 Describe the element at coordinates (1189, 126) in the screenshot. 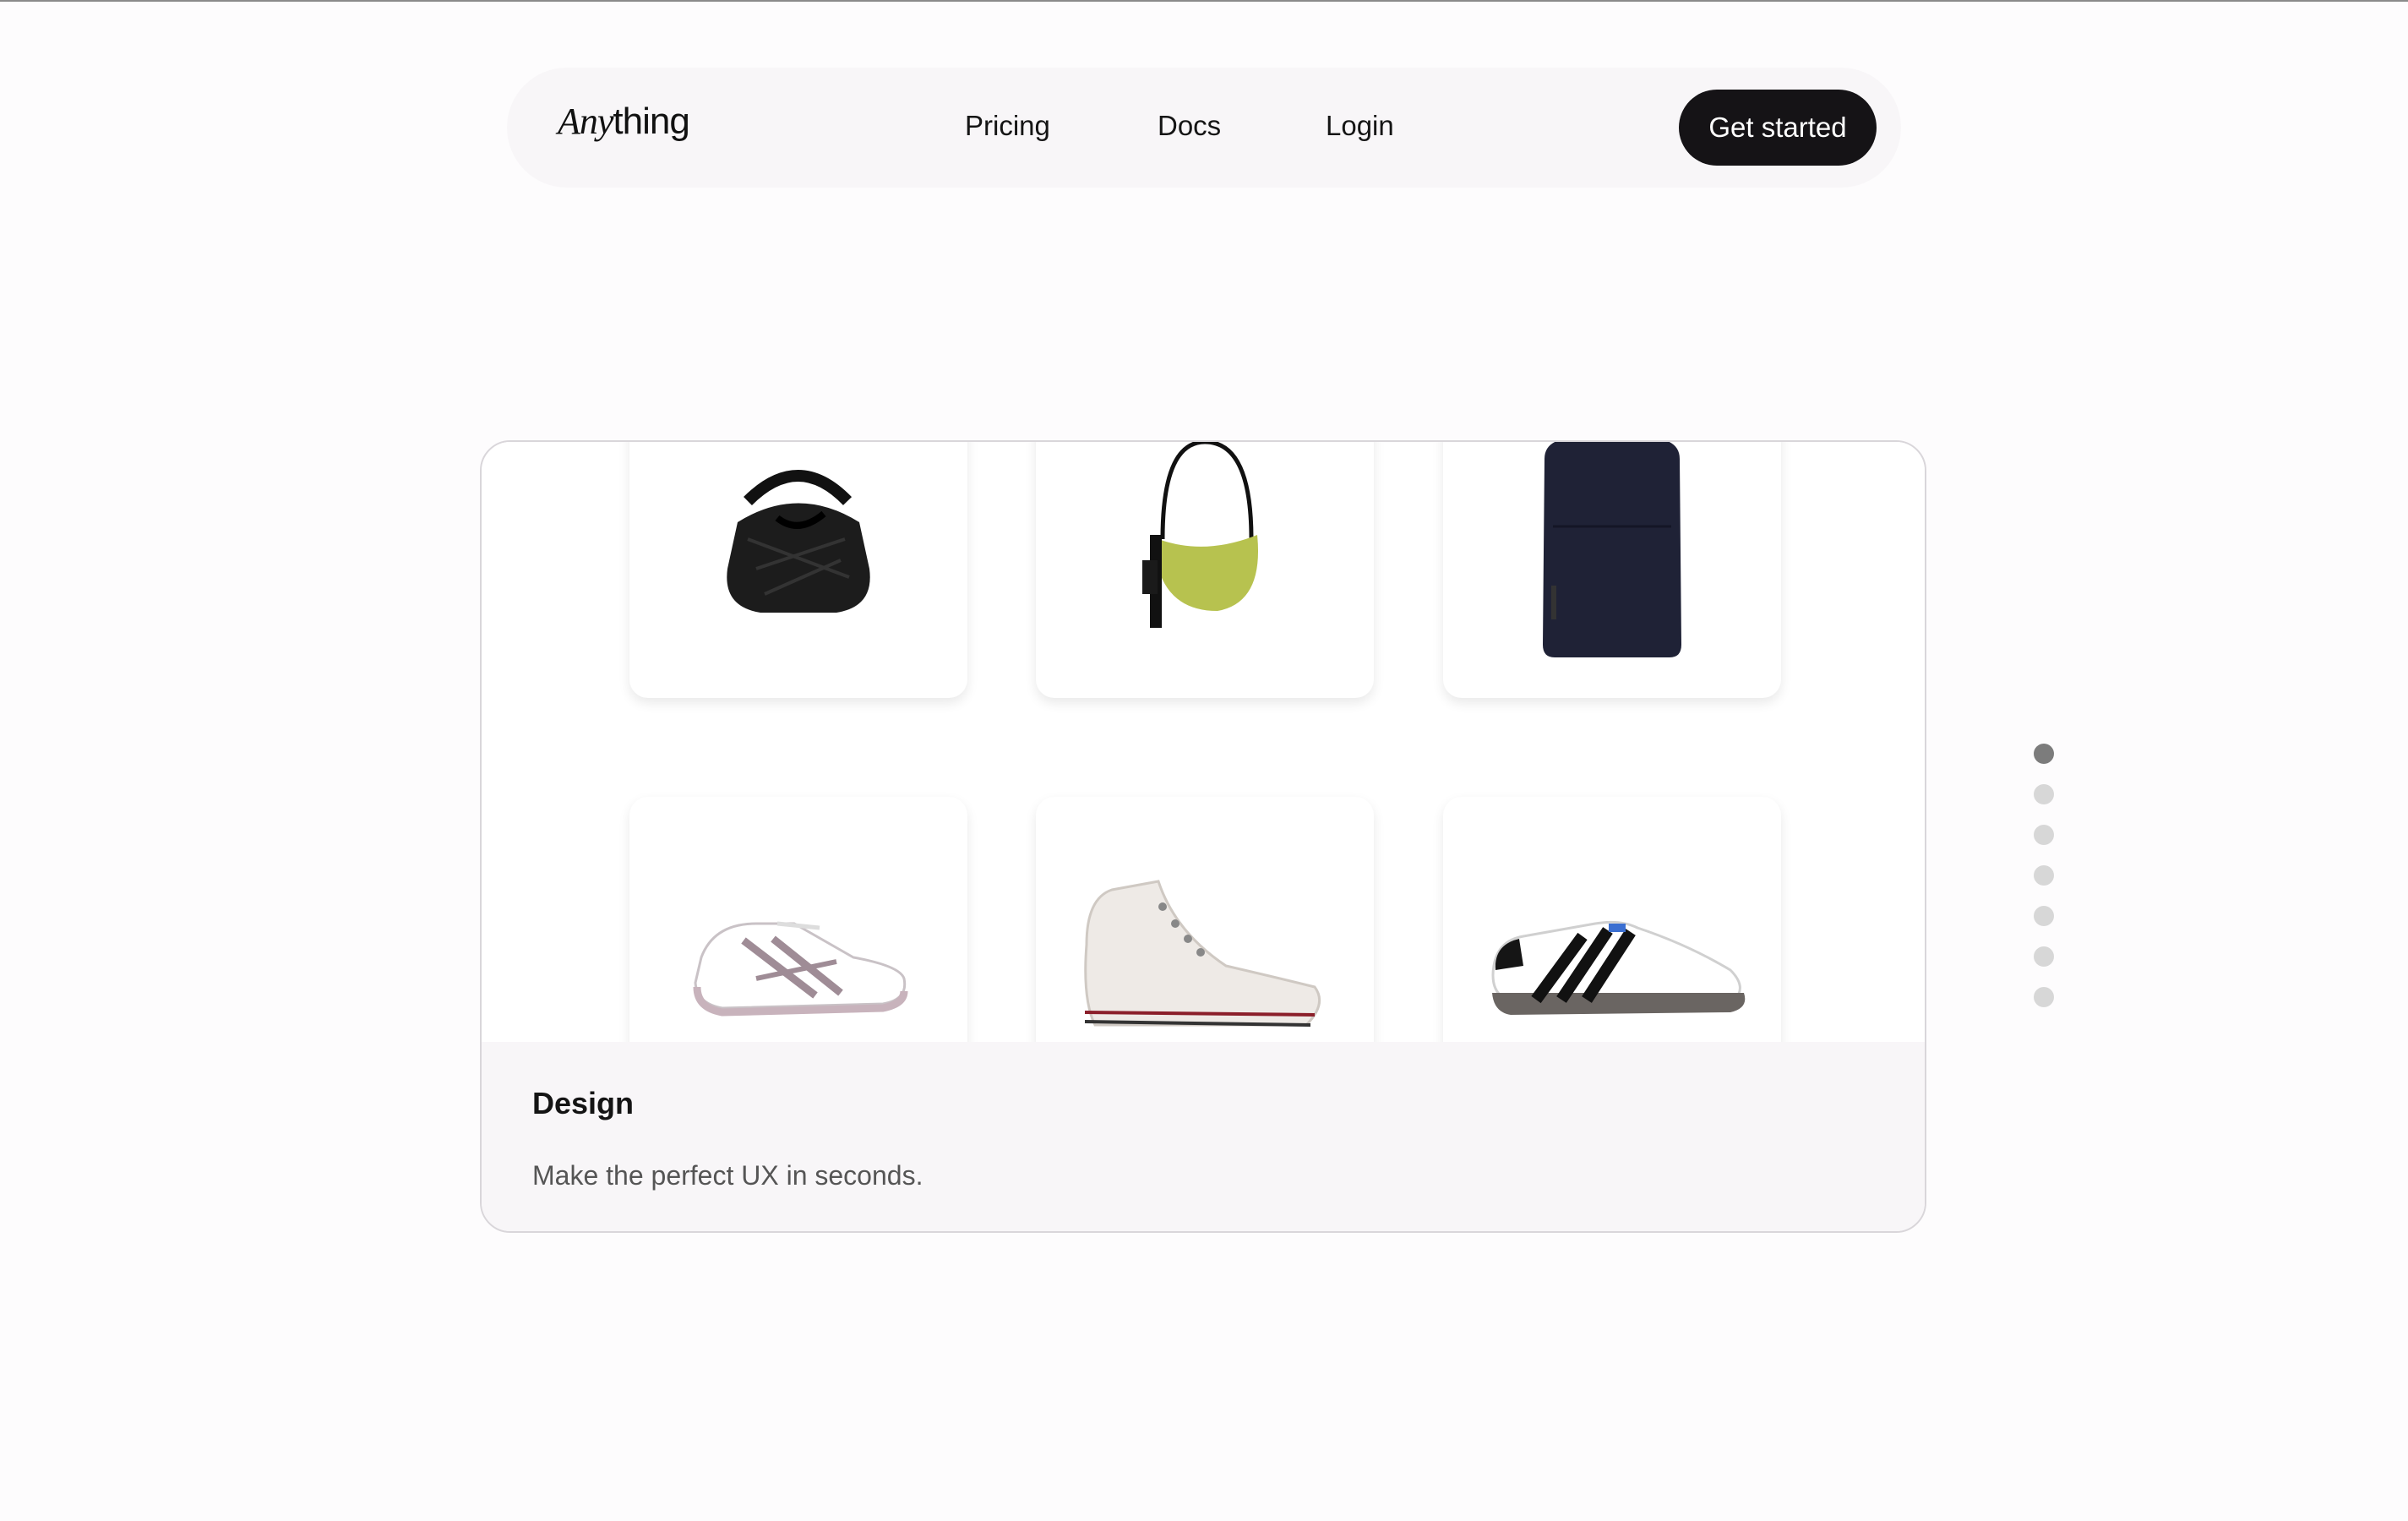

I see `nav-link-docs: Docs` at that location.